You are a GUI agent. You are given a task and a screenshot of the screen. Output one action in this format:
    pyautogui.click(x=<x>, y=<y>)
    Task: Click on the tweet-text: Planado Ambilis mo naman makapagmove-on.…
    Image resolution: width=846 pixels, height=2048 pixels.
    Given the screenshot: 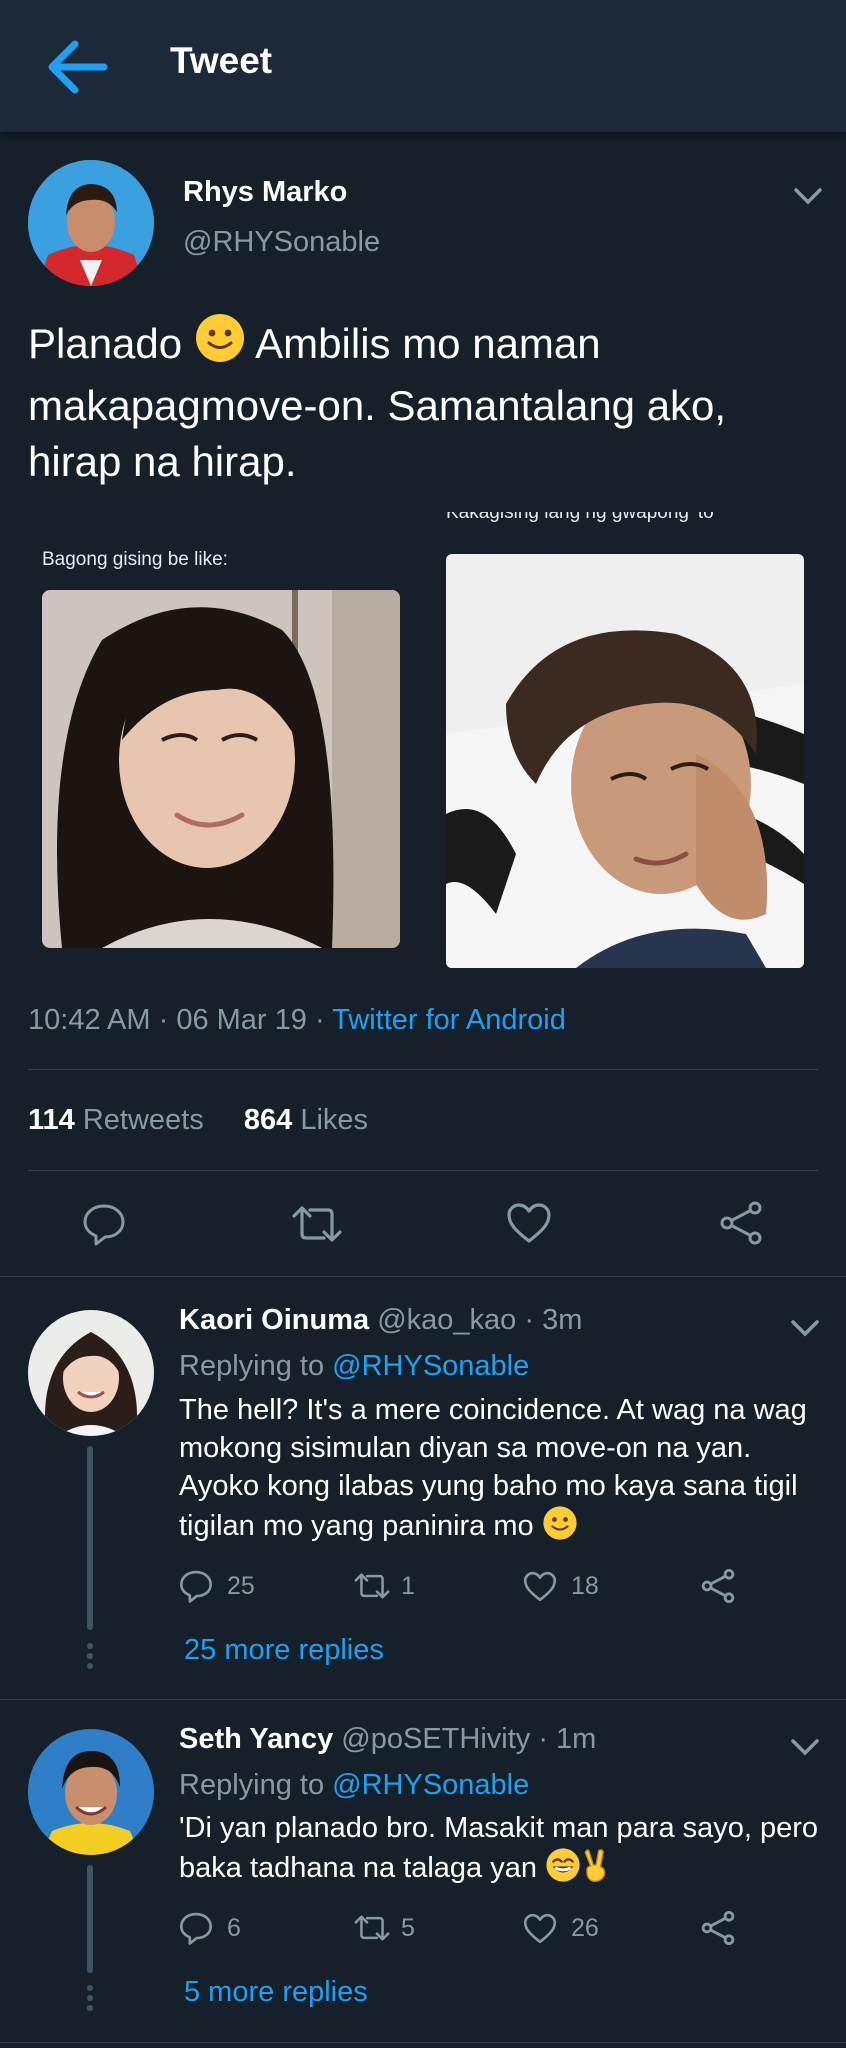 What is the action you would take?
    pyautogui.click(x=423, y=401)
    